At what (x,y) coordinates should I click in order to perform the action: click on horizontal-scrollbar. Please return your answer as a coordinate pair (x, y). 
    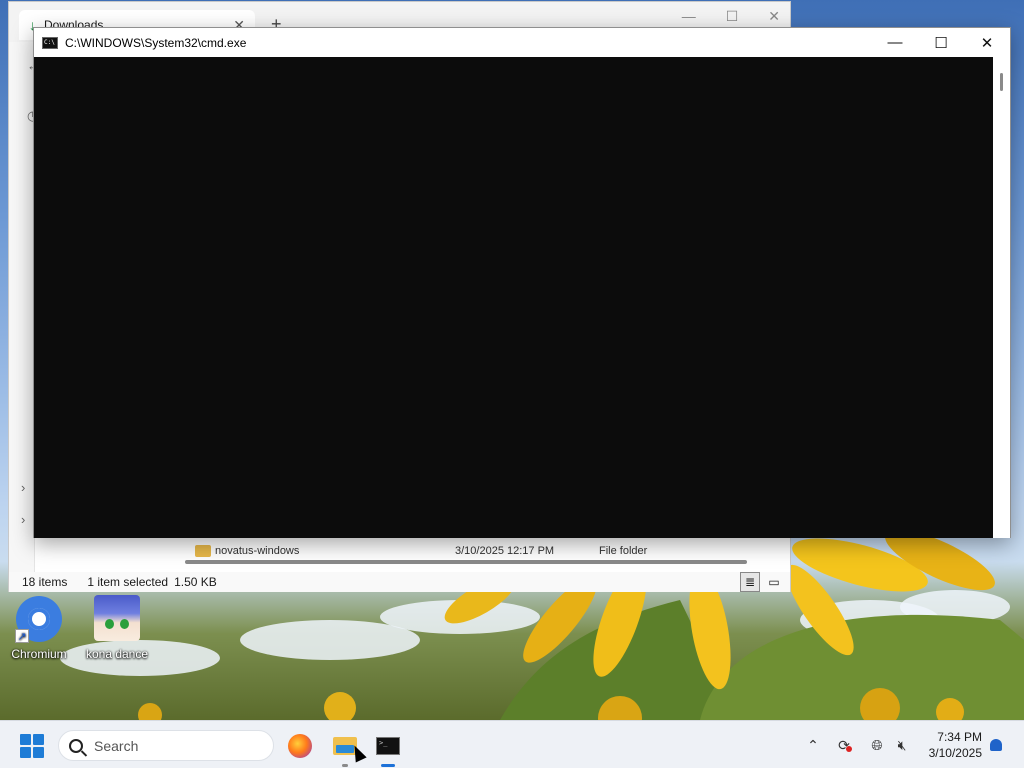
    Looking at the image, I should click on (466, 562).